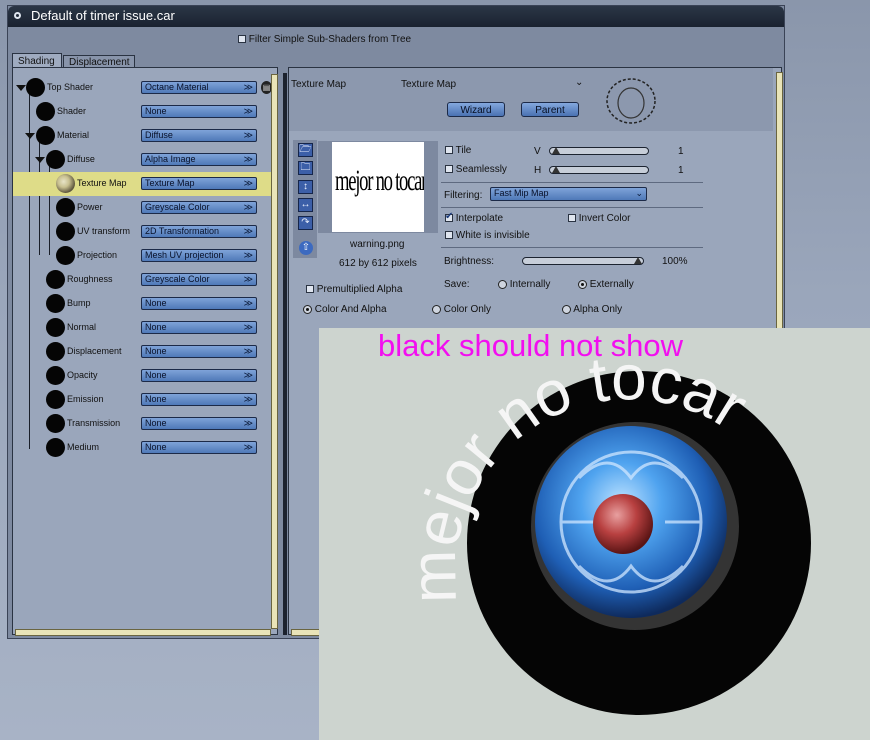  What do you see at coordinates (305, 223) in the screenshot?
I see `redo-icon: ↷` at bounding box center [305, 223].